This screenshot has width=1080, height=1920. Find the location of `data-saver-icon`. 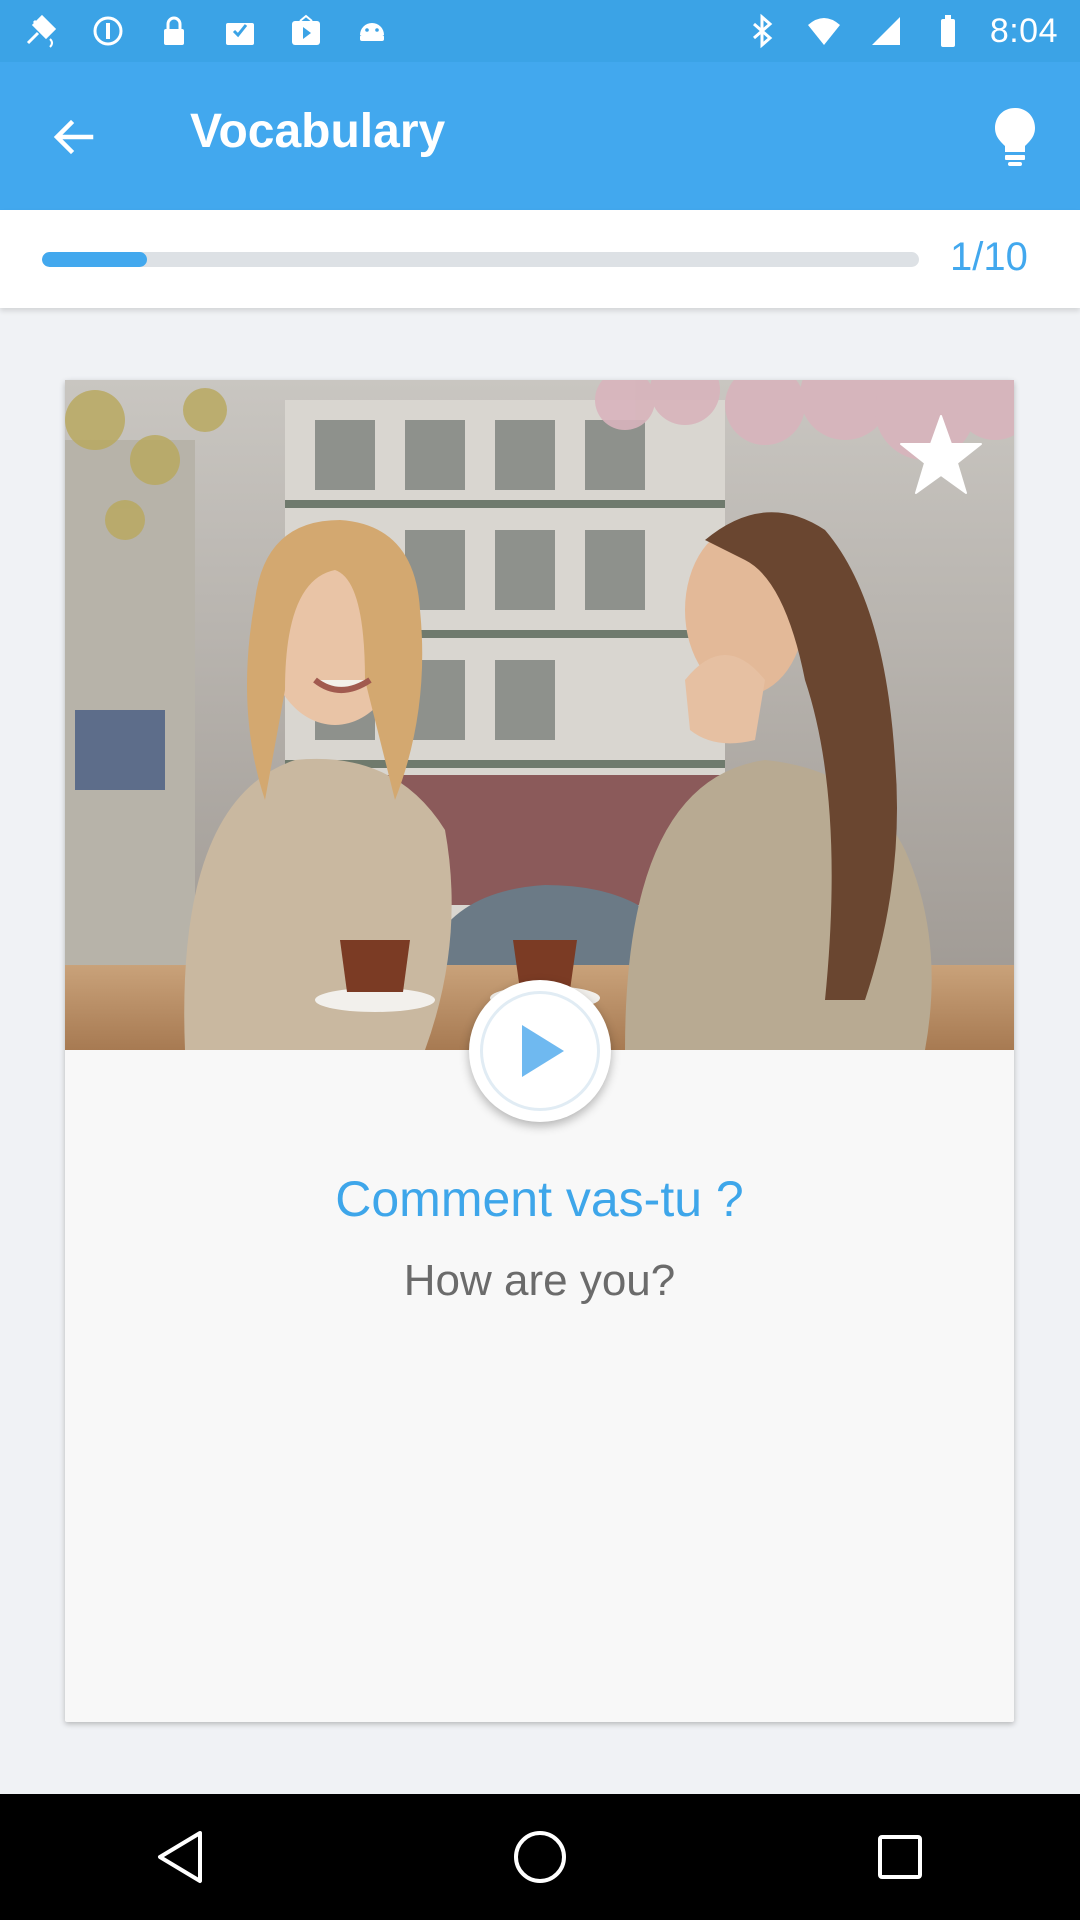

data-saver-icon is located at coordinates (108, 31).